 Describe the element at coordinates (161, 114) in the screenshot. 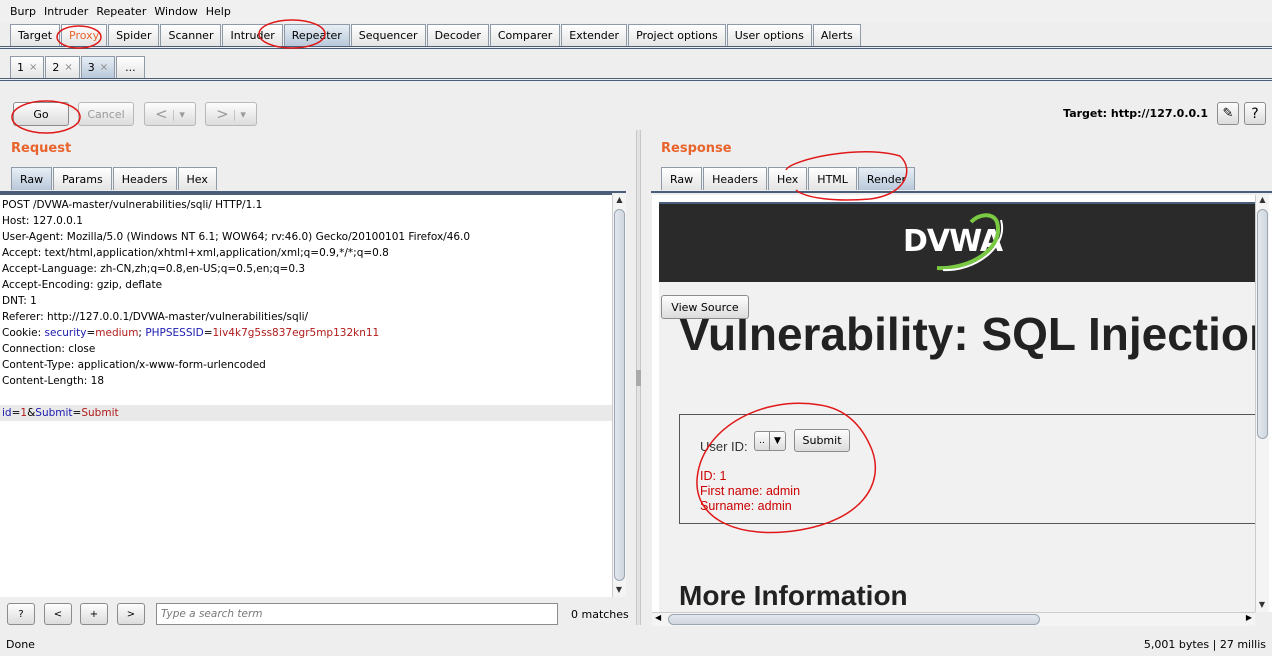

I see `chevron-left-icon: <` at that location.